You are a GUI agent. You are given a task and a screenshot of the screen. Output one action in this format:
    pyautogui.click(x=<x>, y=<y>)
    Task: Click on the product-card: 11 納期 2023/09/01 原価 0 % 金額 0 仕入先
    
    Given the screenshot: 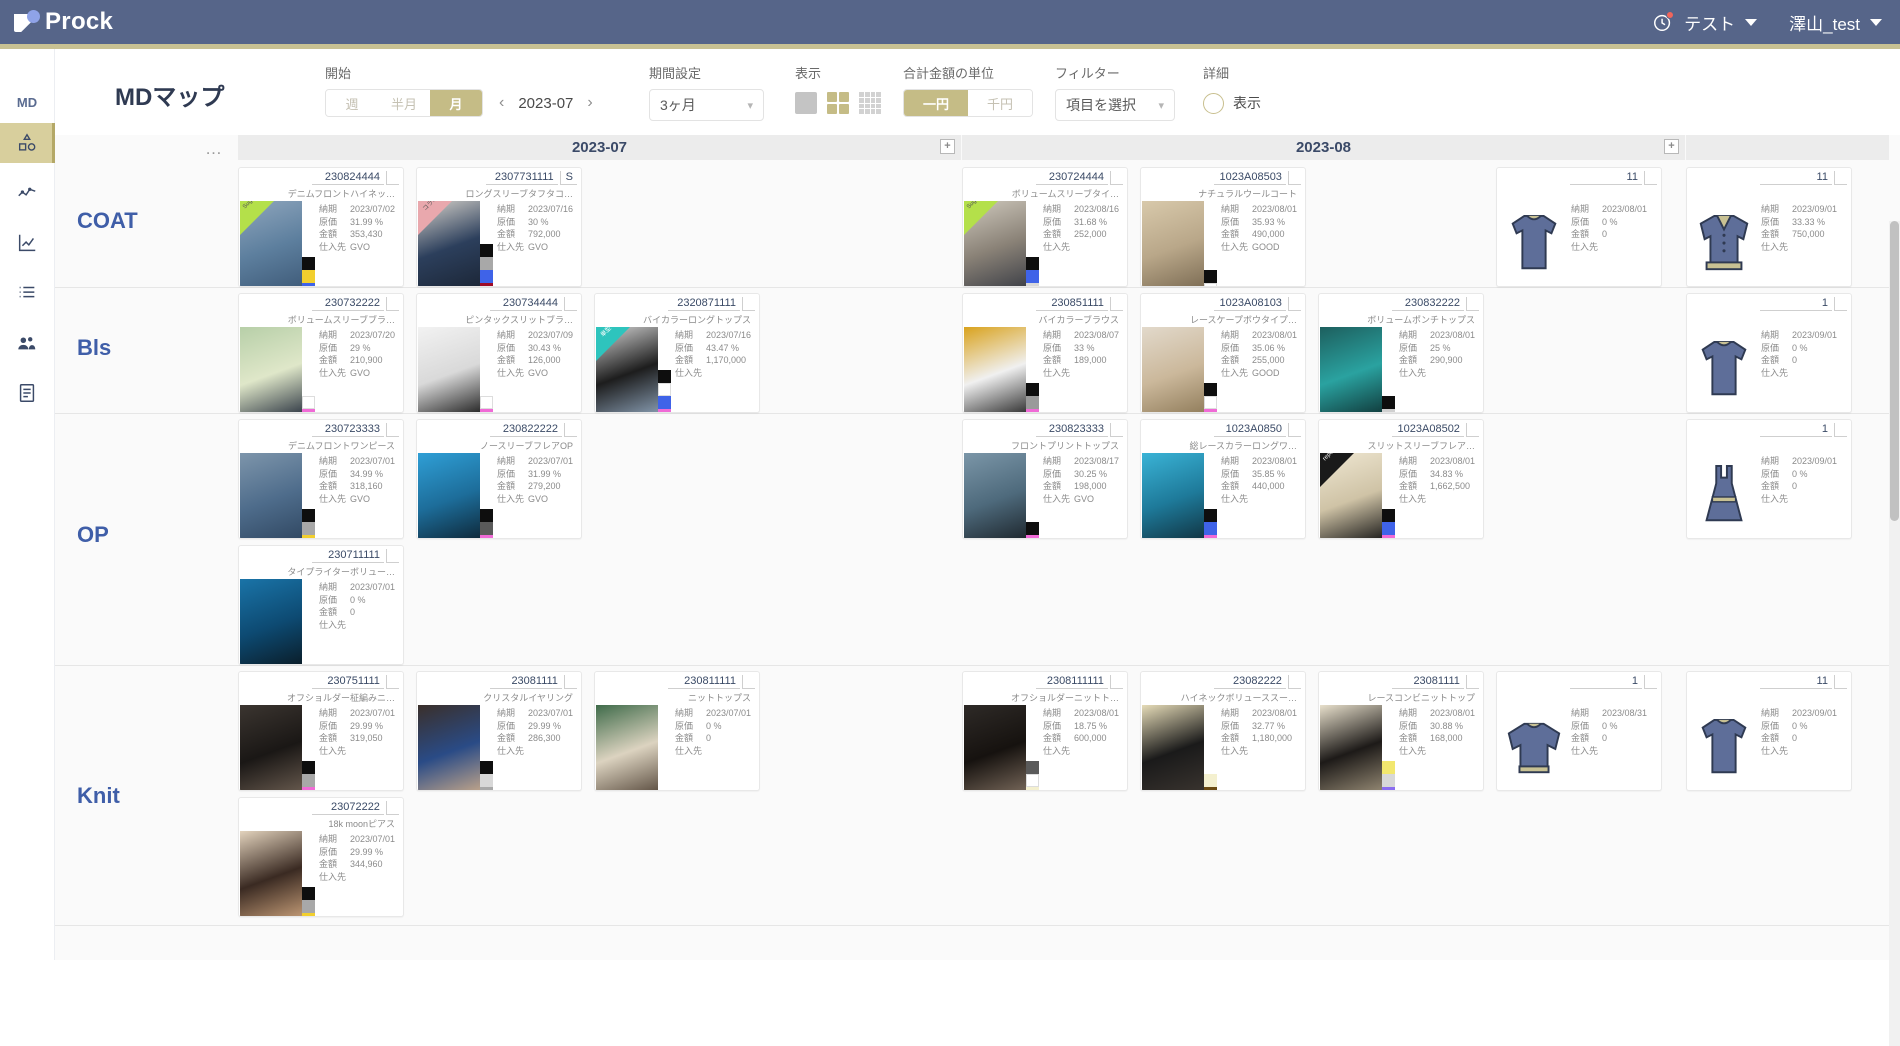 What is the action you would take?
    pyautogui.click(x=1769, y=731)
    